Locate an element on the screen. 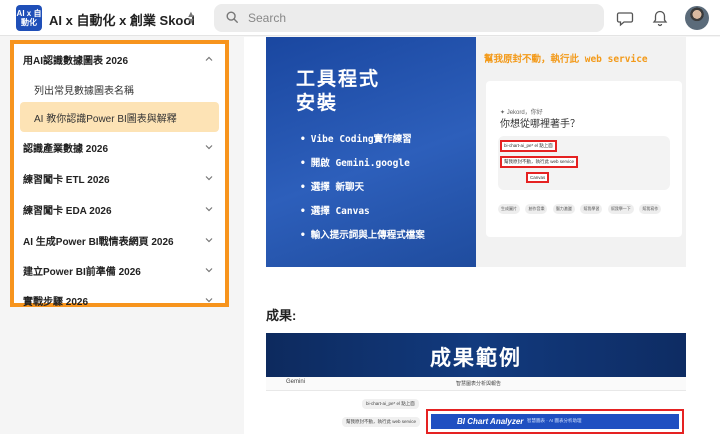  bi-chart-analyzer-preview: BI Chart Analyzer 智慧圖表 · AI 圖表分析助理 is located at coordinates (555, 421).